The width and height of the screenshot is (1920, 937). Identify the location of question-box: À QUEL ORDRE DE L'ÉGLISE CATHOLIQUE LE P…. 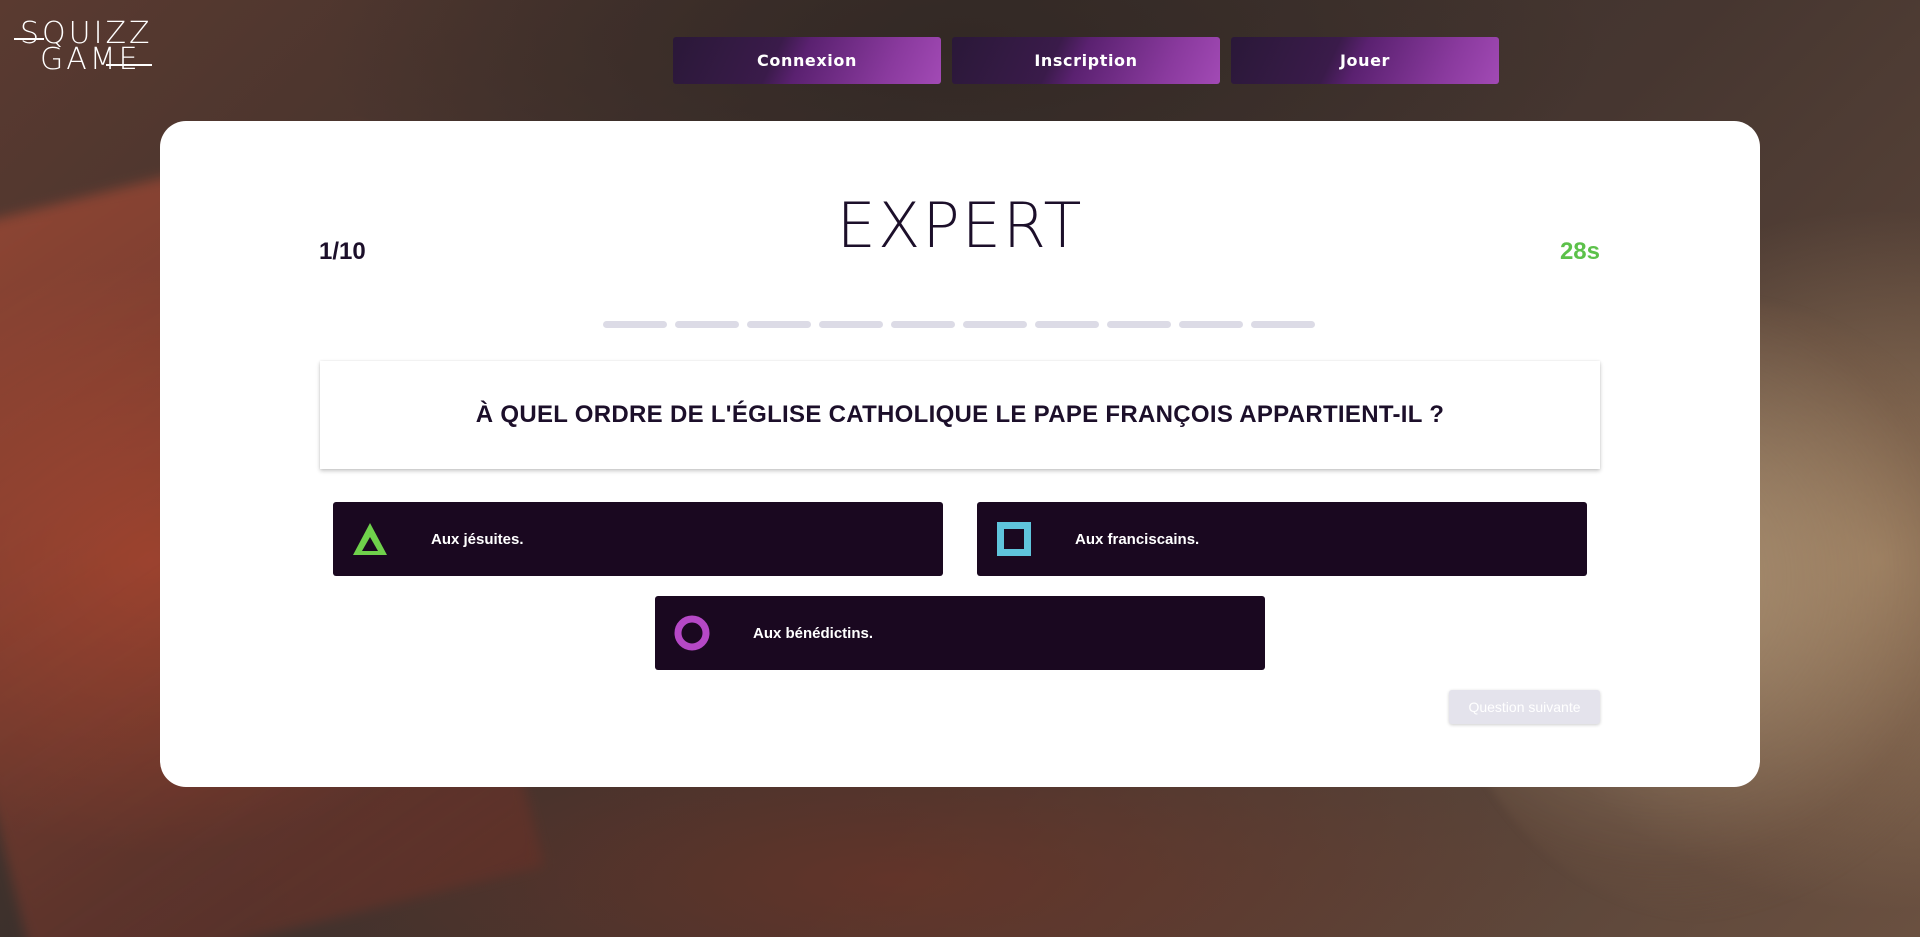
(960, 415).